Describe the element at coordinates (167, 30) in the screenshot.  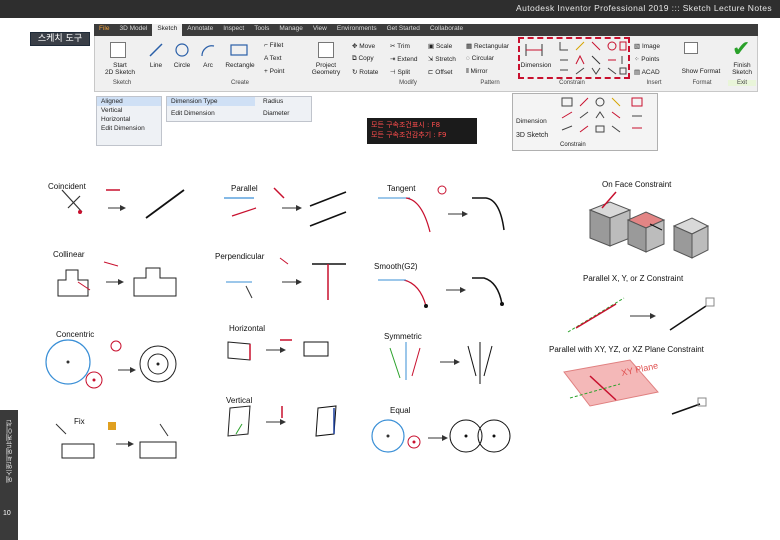
I see `tab-sketch: Sketch` at that location.